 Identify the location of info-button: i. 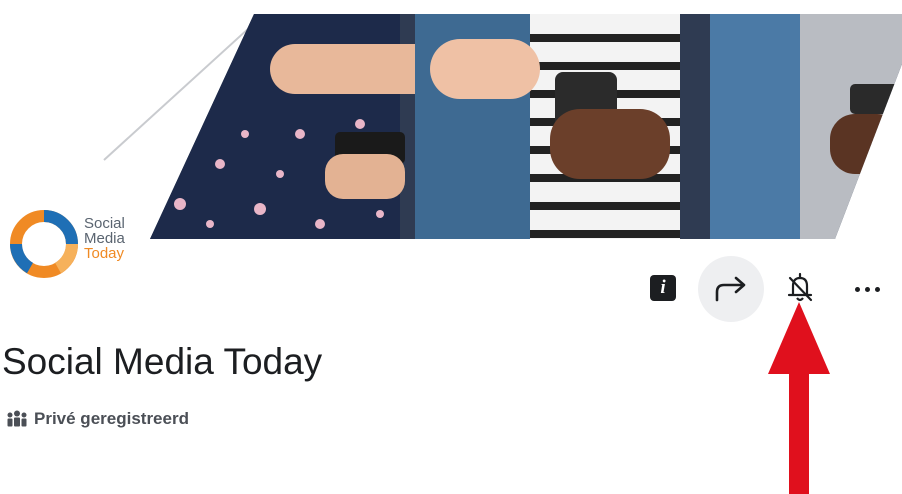
(663, 288).